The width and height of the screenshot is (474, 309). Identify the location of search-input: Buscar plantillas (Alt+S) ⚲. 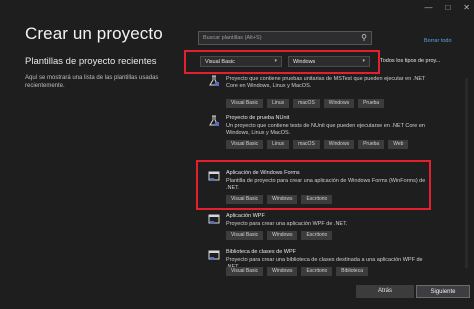
(285, 38).